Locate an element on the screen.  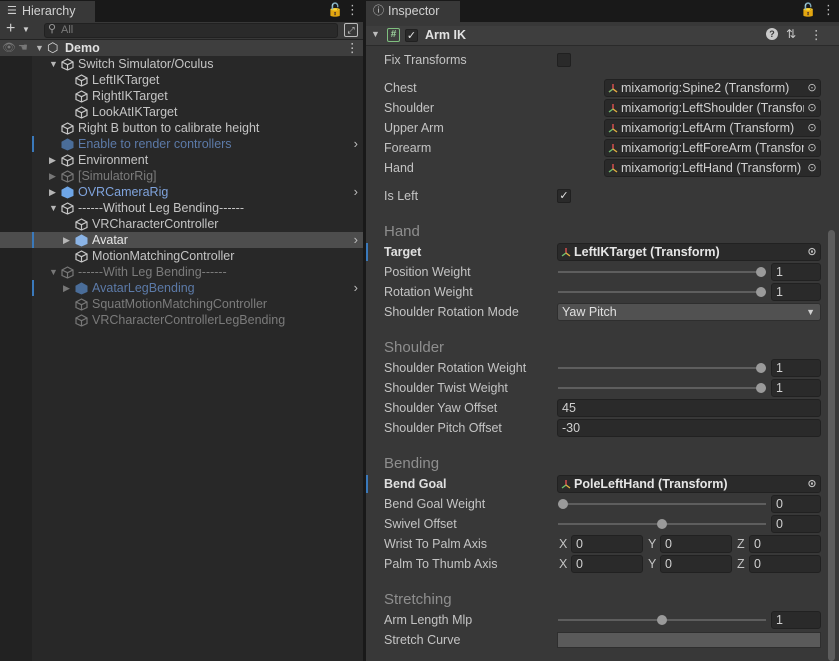
arm-length-input: 1 is located at coordinates (796, 620).